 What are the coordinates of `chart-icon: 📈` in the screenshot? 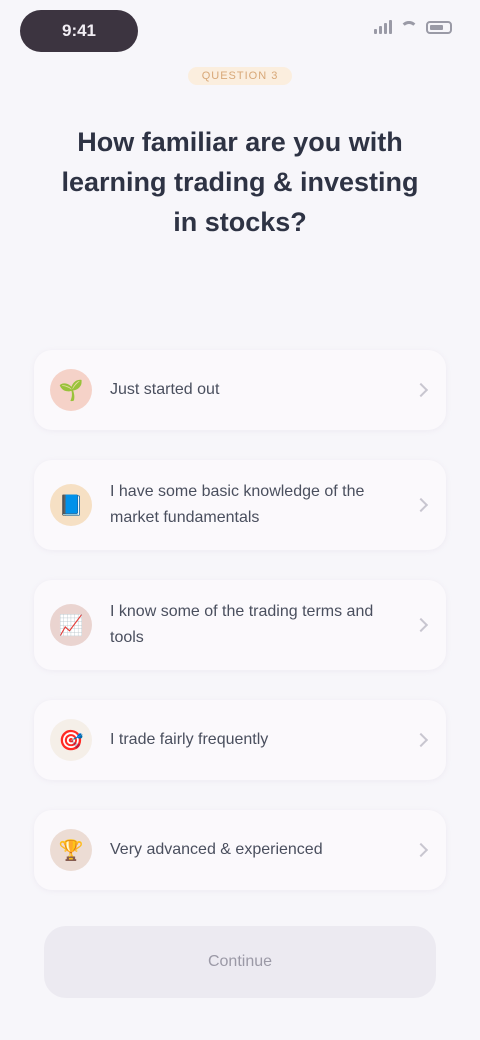 It's located at (71, 625).